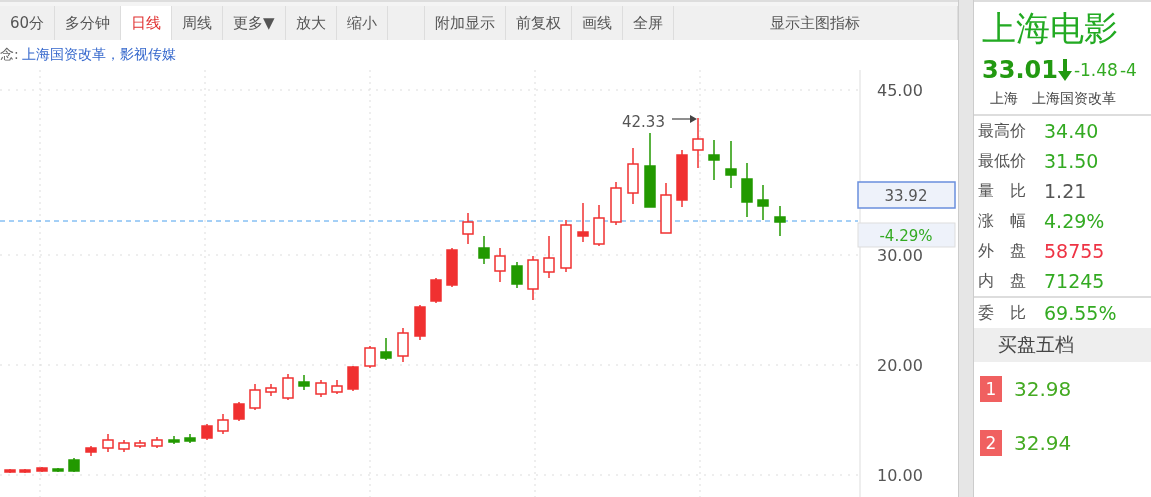  I want to click on price-change: -1.48, so click(1095, 70).